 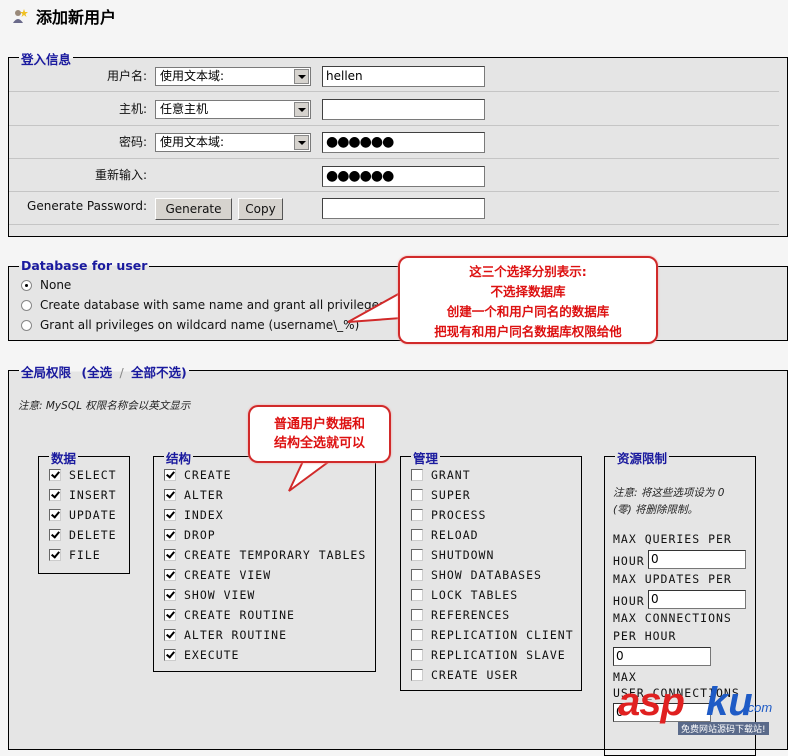 What do you see at coordinates (697, 599) in the screenshot?
I see `max-updates-input: 0` at bounding box center [697, 599].